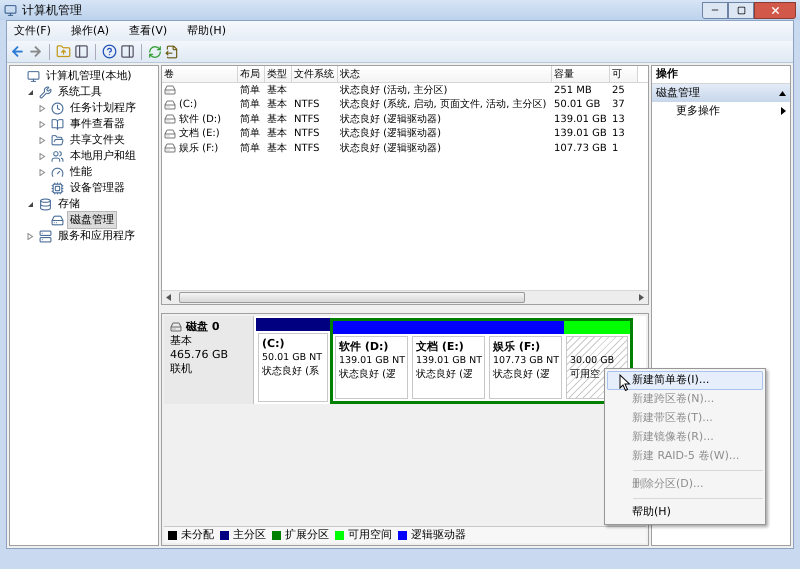 Image resolution: width=800 pixels, height=569 pixels. What do you see at coordinates (17, 51) in the screenshot?
I see `back-icon` at bounding box center [17, 51].